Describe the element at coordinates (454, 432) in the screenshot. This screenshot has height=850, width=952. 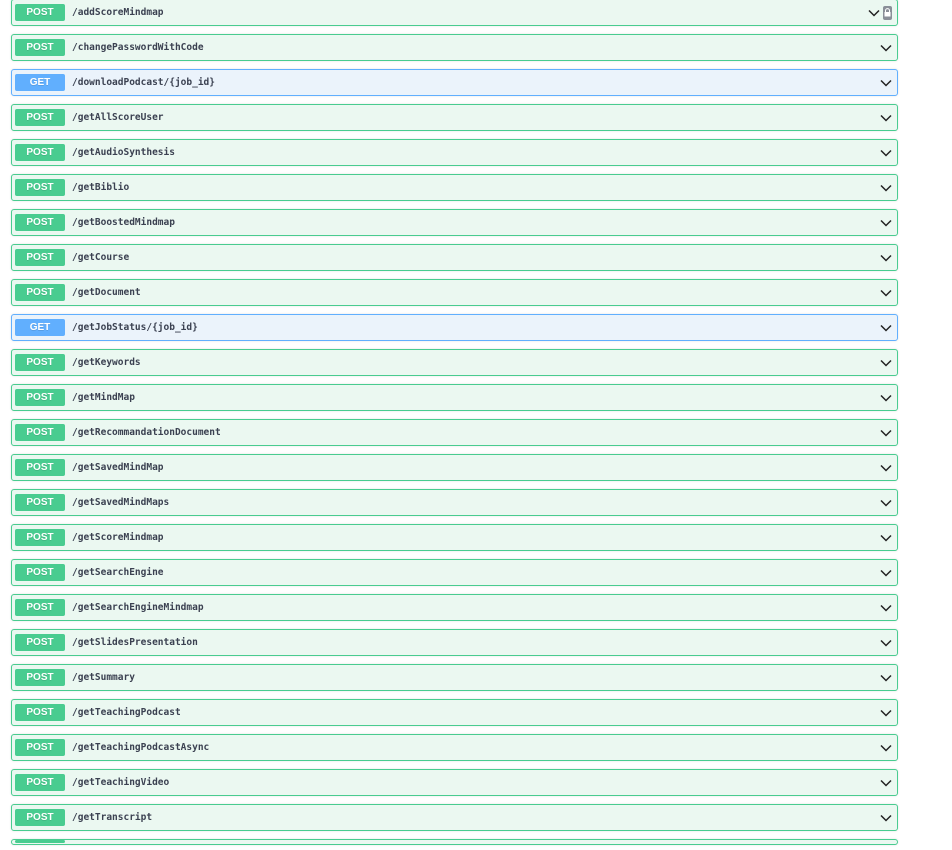
I see `operation-row-post: POST/getRecommandationDocument` at that location.